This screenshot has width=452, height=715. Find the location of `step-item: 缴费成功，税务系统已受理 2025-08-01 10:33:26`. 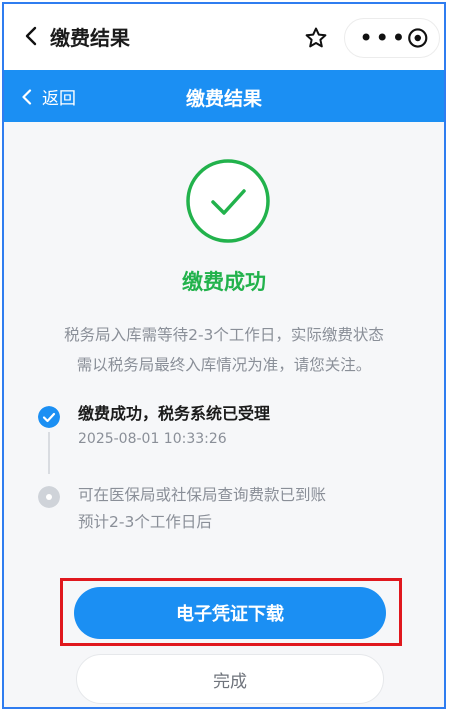

step-item: 缴费成功，税务系统已受理 2025-08-01 10:33:26 is located at coordinates (226, 438).